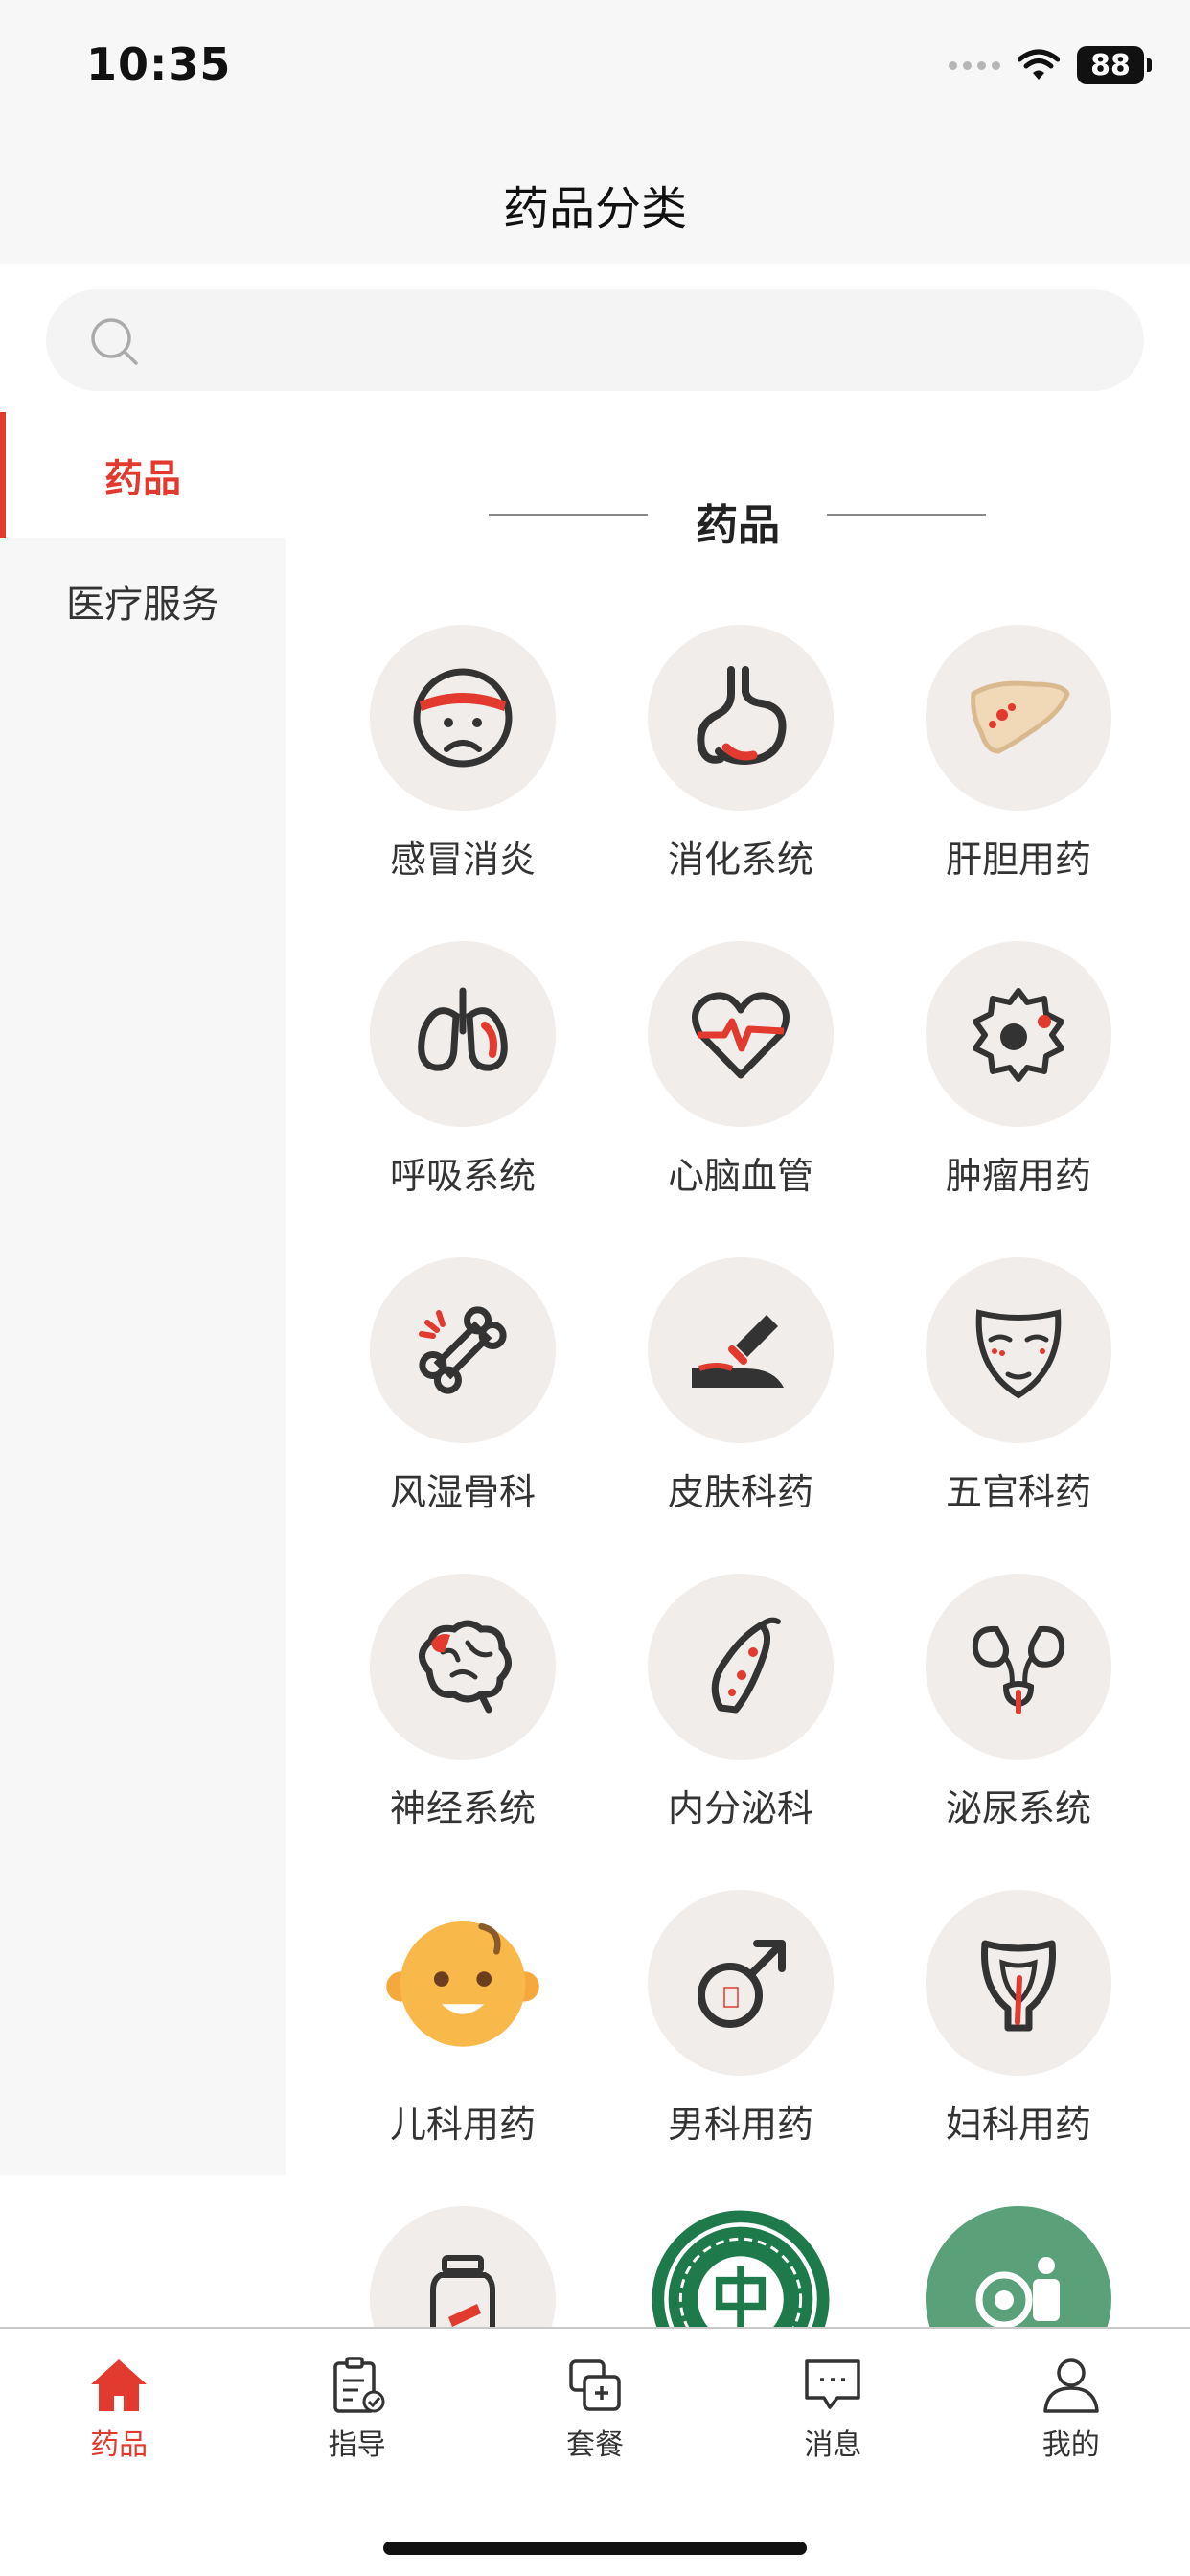  I want to click on heart-pulse-icon, so click(741, 1035).